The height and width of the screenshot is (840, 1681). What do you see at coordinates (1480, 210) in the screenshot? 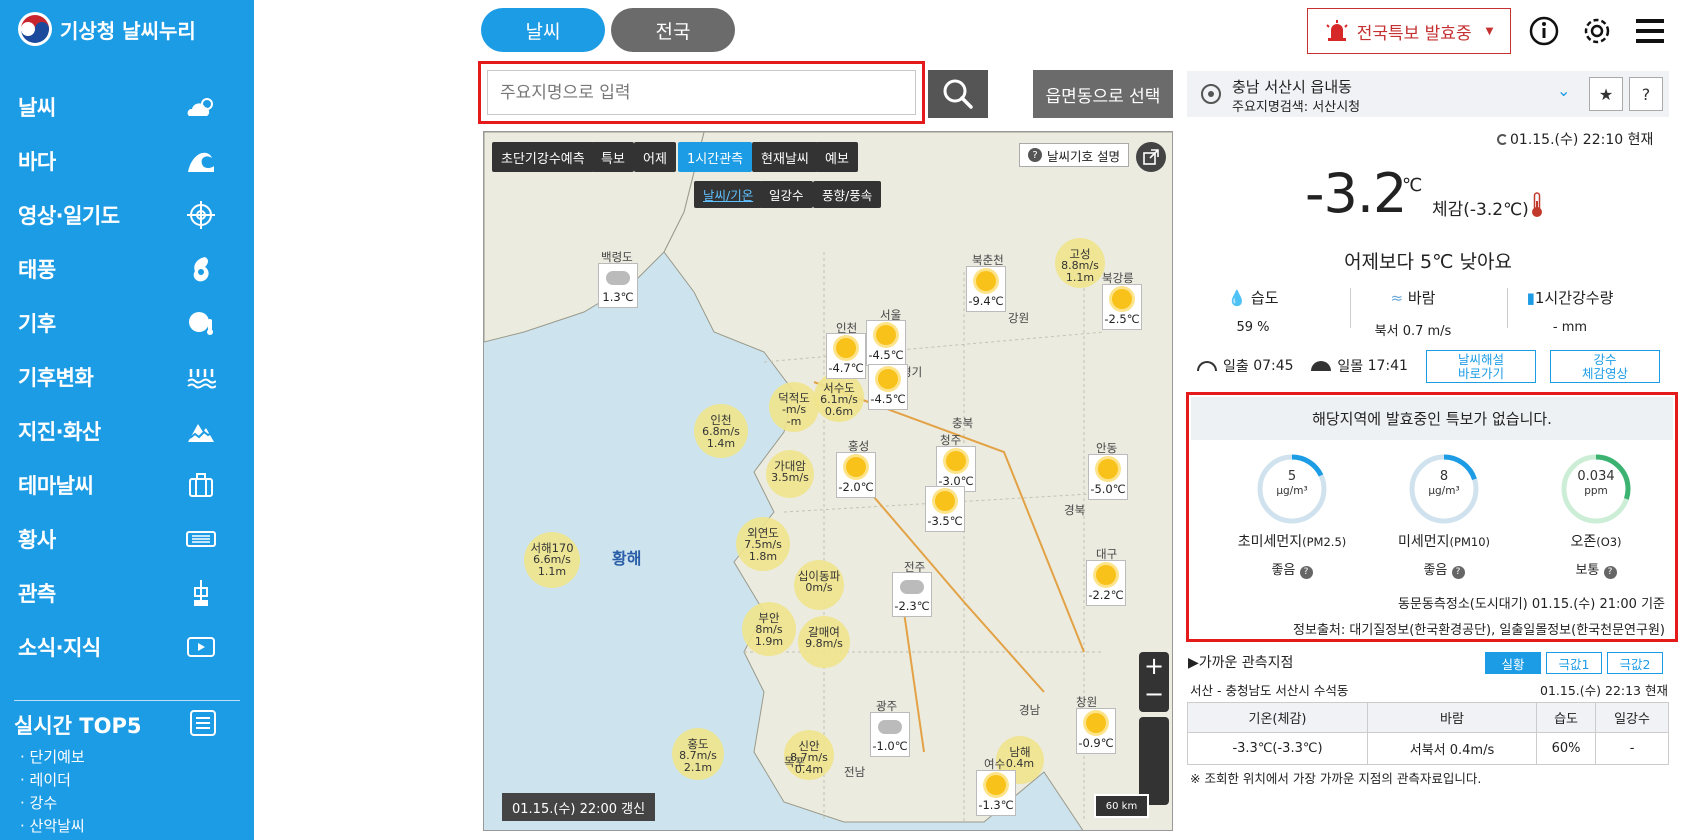
I see `feels-like: 체감(-3.2℃)` at bounding box center [1480, 210].